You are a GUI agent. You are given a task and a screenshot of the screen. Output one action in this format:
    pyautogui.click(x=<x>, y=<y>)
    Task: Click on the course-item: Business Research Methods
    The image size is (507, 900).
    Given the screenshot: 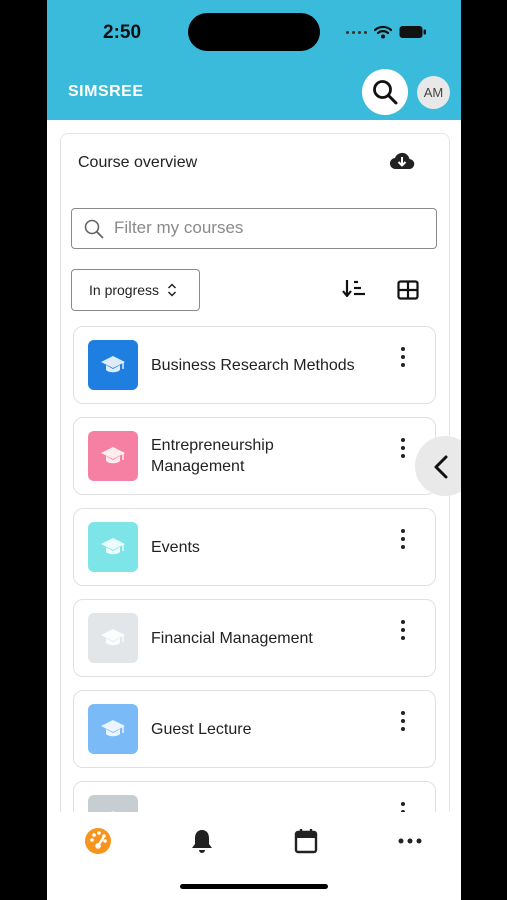 What is the action you would take?
    pyautogui.click(x=254, y=365)
    